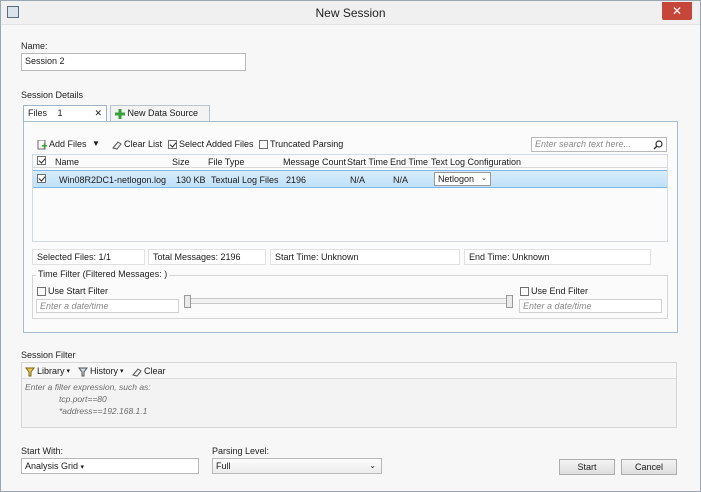 This screenshot has width=701, height=492. I want to click on start-with-value: Analysis Grid, so click(52, 466).